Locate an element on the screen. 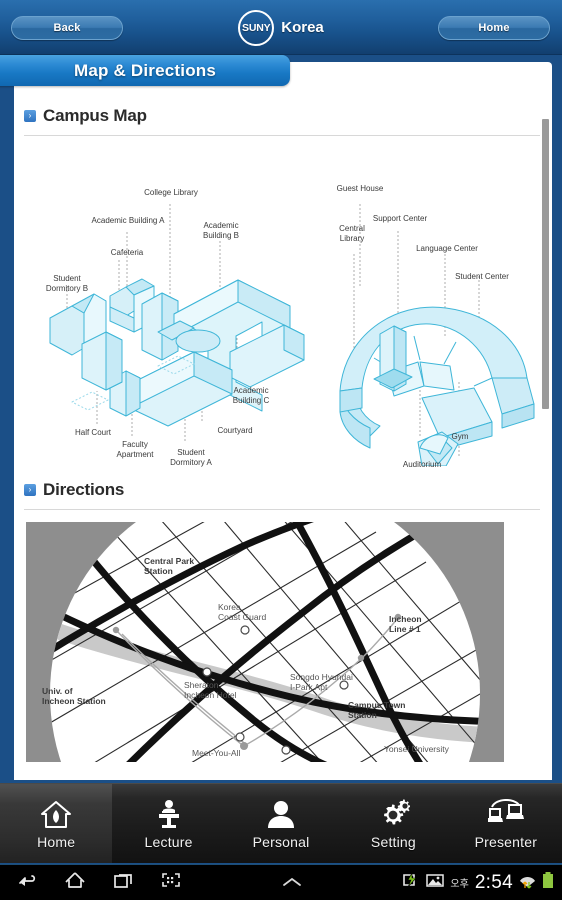  vertical-scrollbar is located at coordinates (545, 264).